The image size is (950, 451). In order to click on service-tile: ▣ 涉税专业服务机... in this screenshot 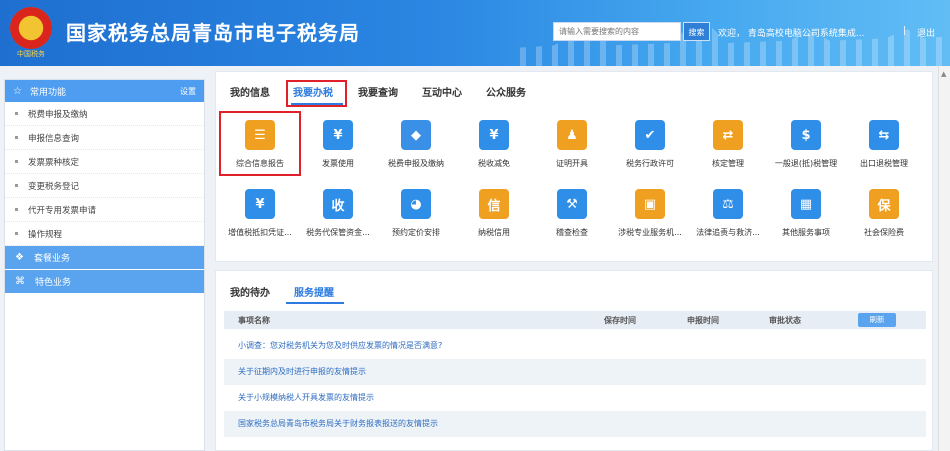, I will do `click(650, 213)`.